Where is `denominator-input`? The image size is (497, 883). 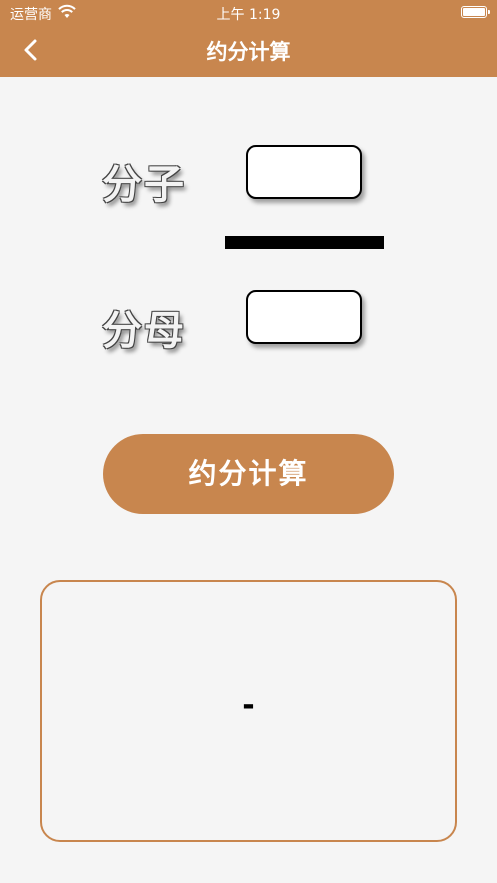 denominator-input is located at coordinates (304, 317).